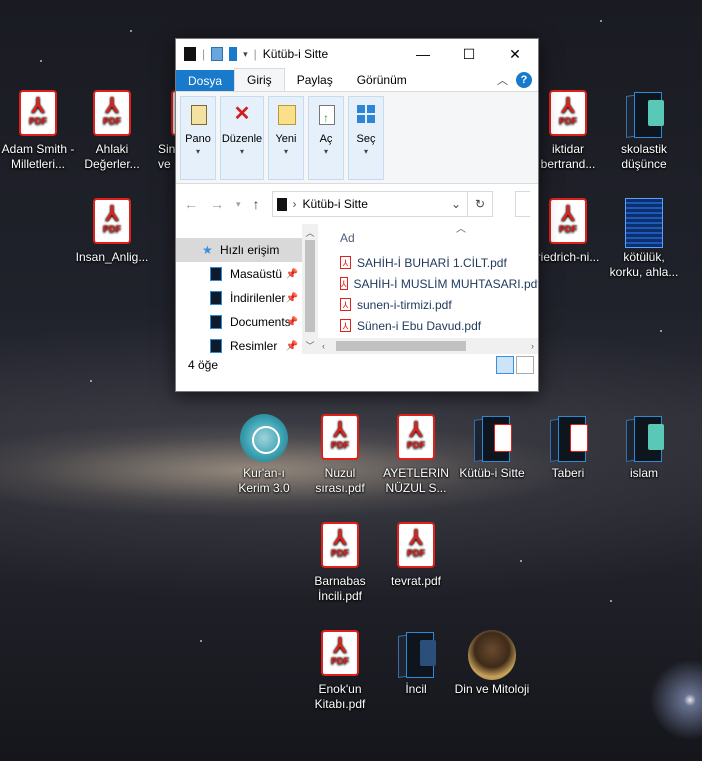 This screenshot has height=761, width=702. Describe the element at coordinates (643, 156) in the screenshot. I see `desktop-icon-label: skolastik düşünce` at that location.